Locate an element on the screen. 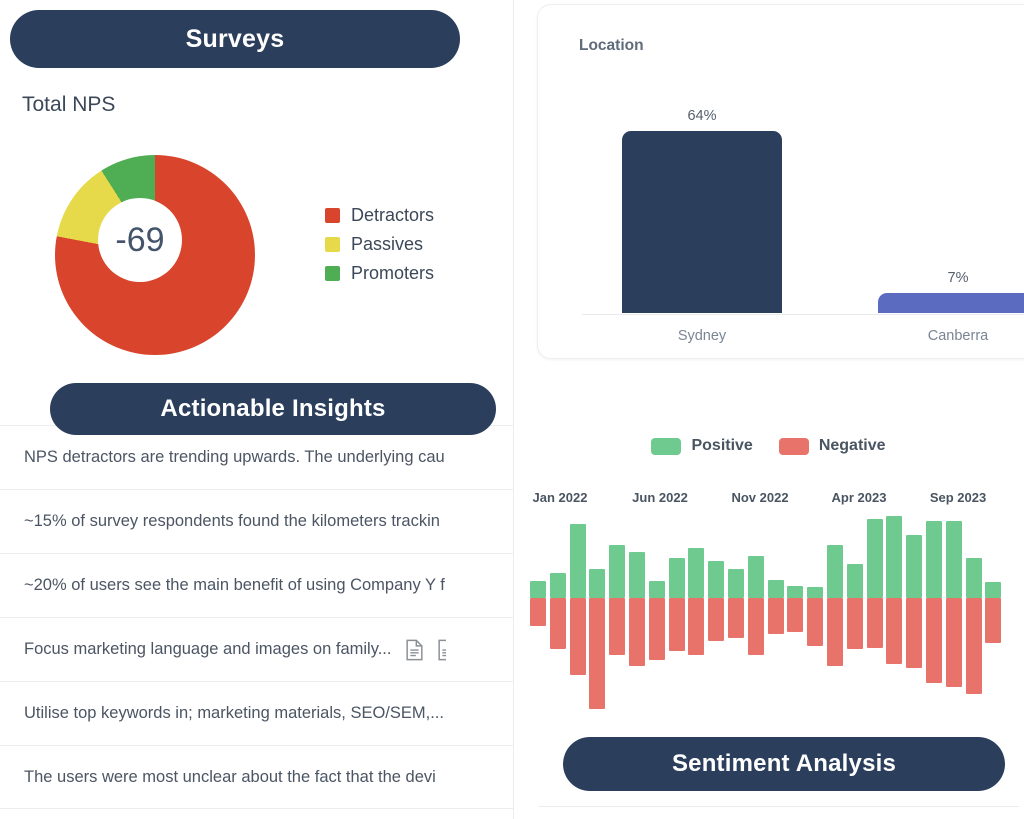 Image resolution: width=1024 pixels, height=819 pixels. bar-value-label: 7% is located at coordinates (958, 278).